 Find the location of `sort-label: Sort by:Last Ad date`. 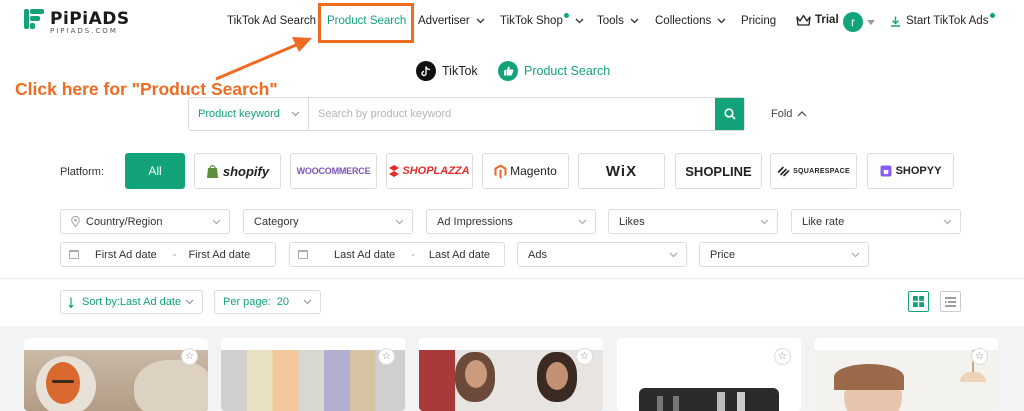

sort-label: Sort by:Last Ad date is located at coordinates (132, 302).